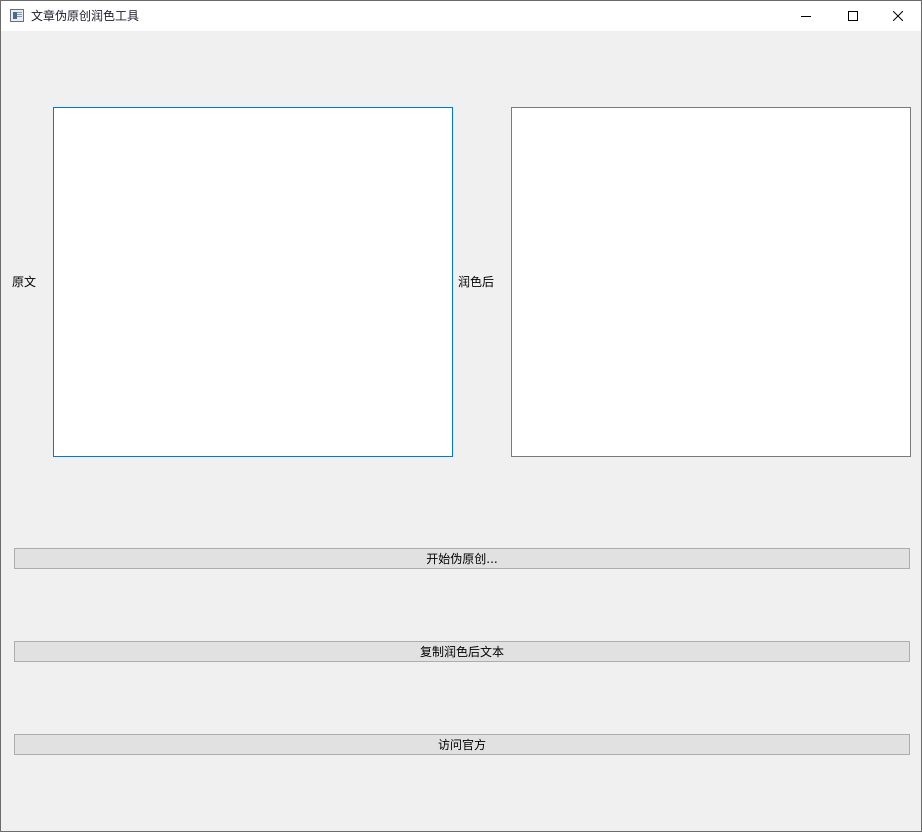 The width and height of the screenshot is (922, 832). Describe the element at coordinates (17, 15) in the screenshot. I see `app-window-icon` at that location.